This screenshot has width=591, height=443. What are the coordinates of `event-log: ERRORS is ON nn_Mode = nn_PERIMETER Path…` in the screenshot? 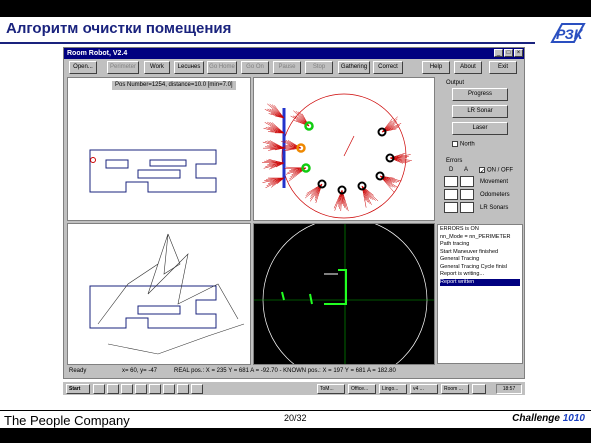 It's located at (480, 294).